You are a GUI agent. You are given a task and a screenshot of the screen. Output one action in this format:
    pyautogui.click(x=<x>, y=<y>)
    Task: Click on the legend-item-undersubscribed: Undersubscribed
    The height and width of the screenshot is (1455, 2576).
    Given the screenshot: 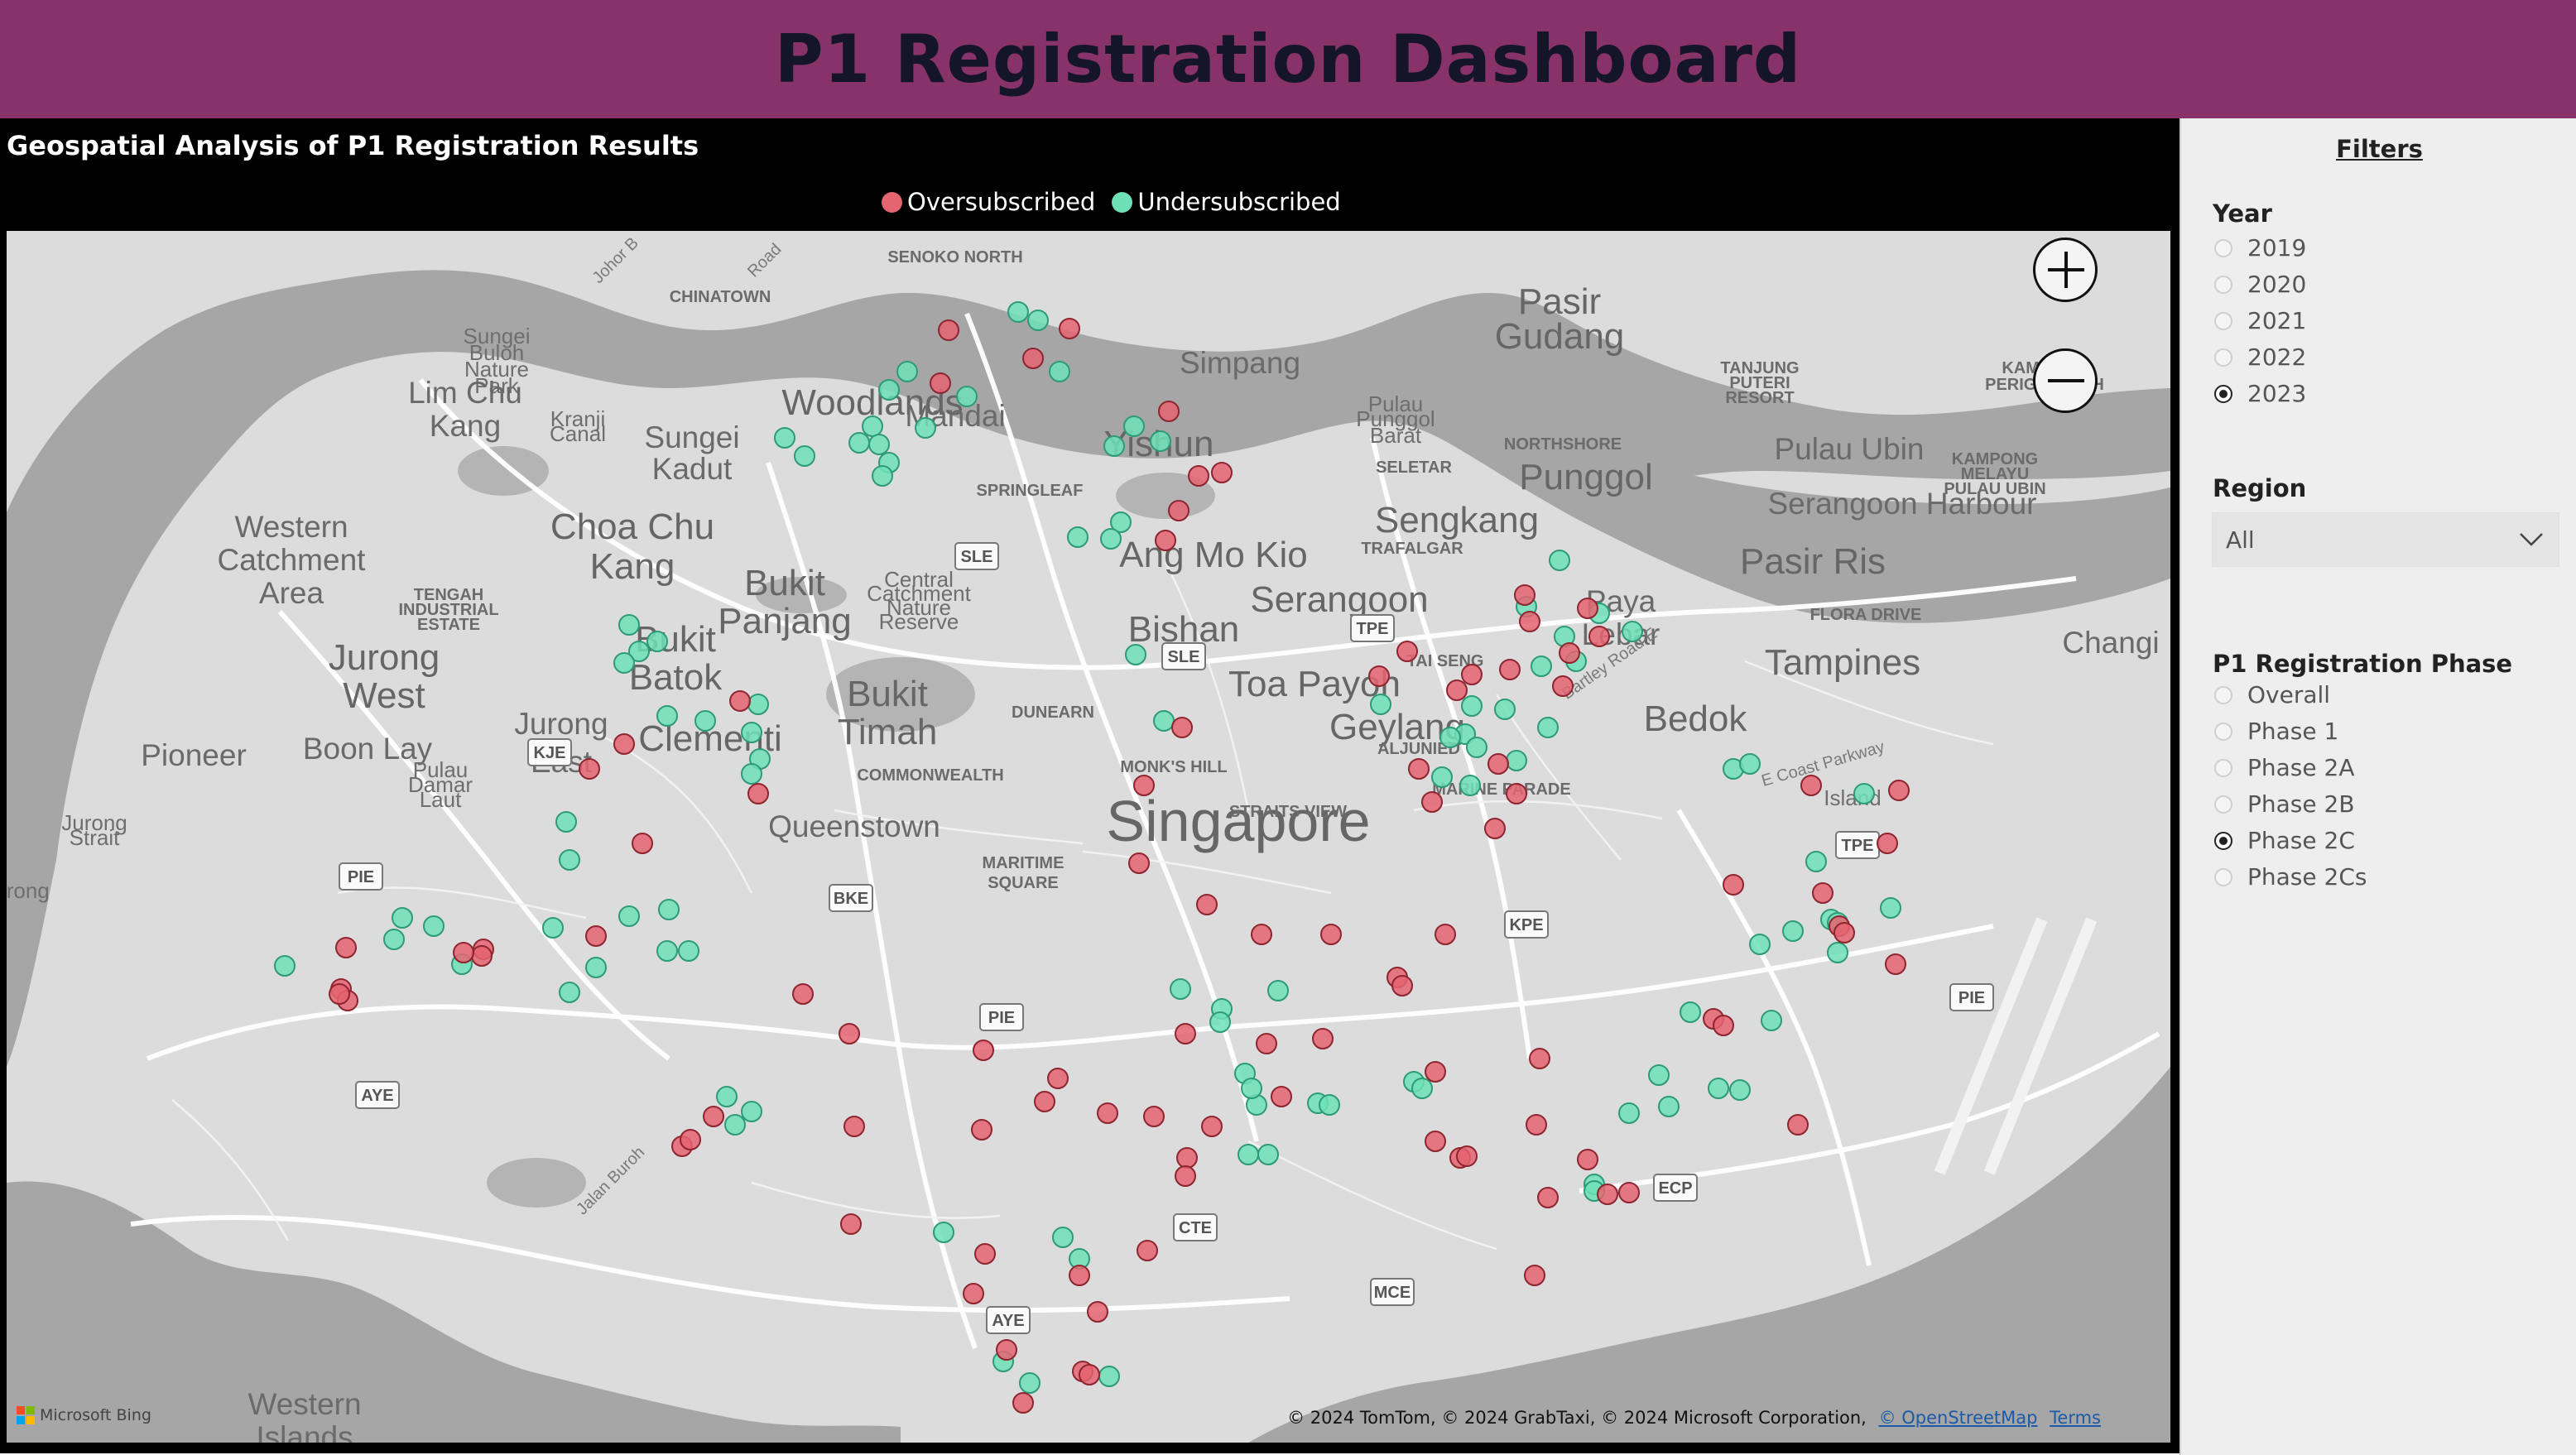 What is the action you would take?
    pyautogui.click(x=1226, y=202)
    